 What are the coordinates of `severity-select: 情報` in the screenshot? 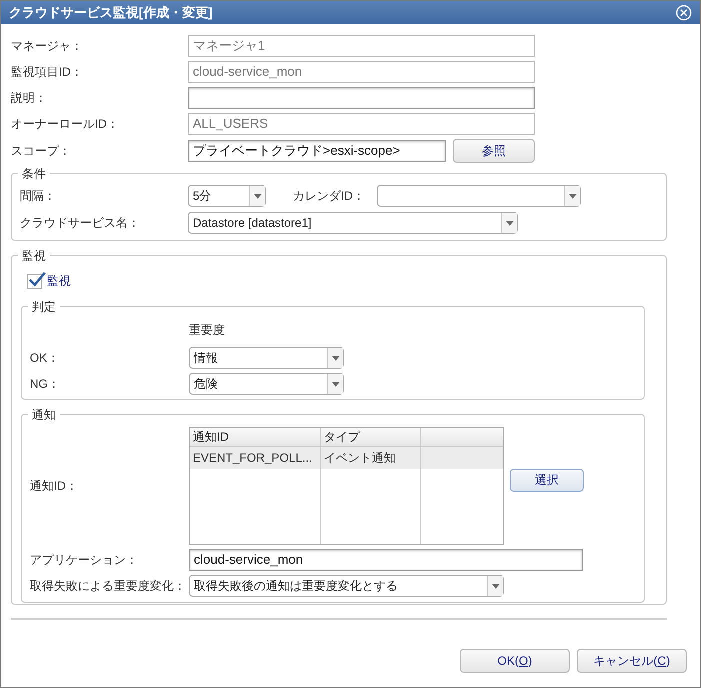 It's located at (266, 358).